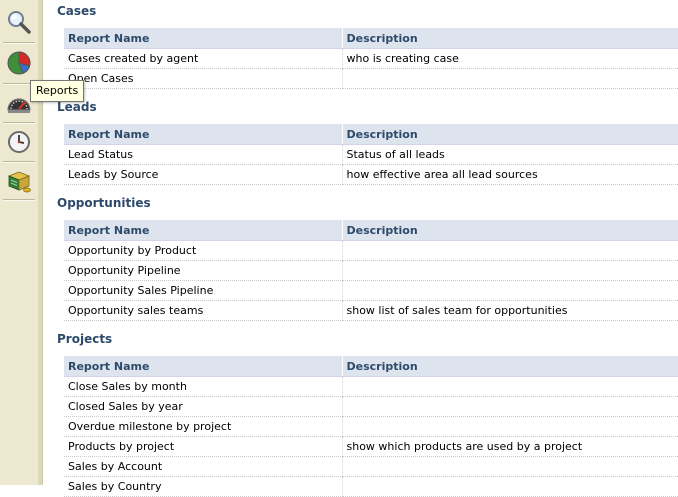 The height and width of the screenshot is (497, 678). I want to click on section-title: Leads, so click(77, 107).